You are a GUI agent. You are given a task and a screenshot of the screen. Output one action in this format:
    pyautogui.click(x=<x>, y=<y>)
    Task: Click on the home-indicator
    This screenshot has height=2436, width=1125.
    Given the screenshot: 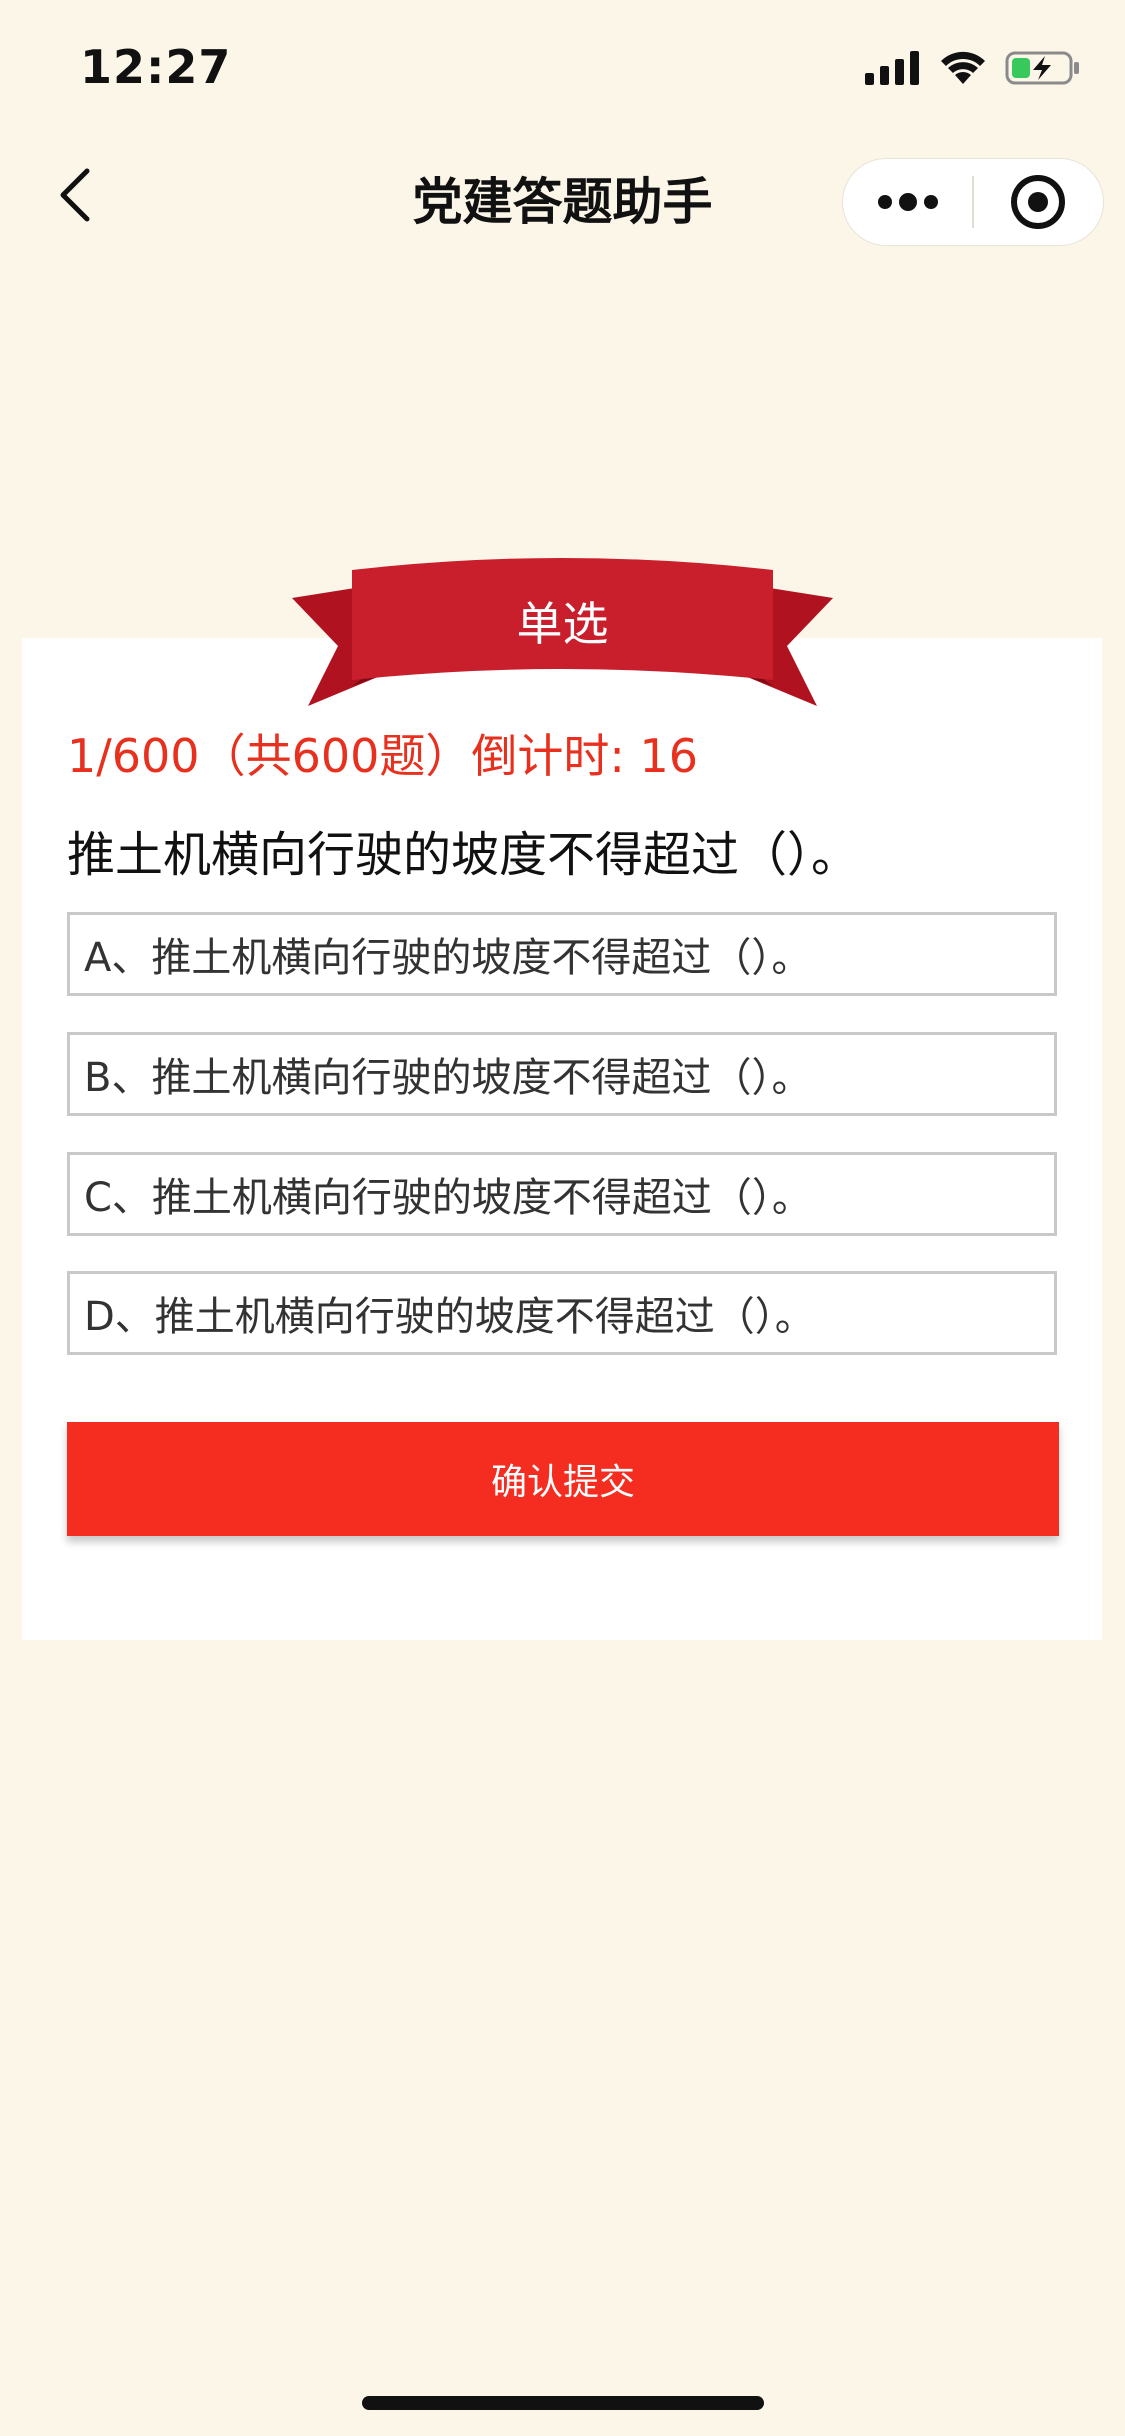 What is the action you would take?
    pyautogui.click(x=563, y=2403)
    